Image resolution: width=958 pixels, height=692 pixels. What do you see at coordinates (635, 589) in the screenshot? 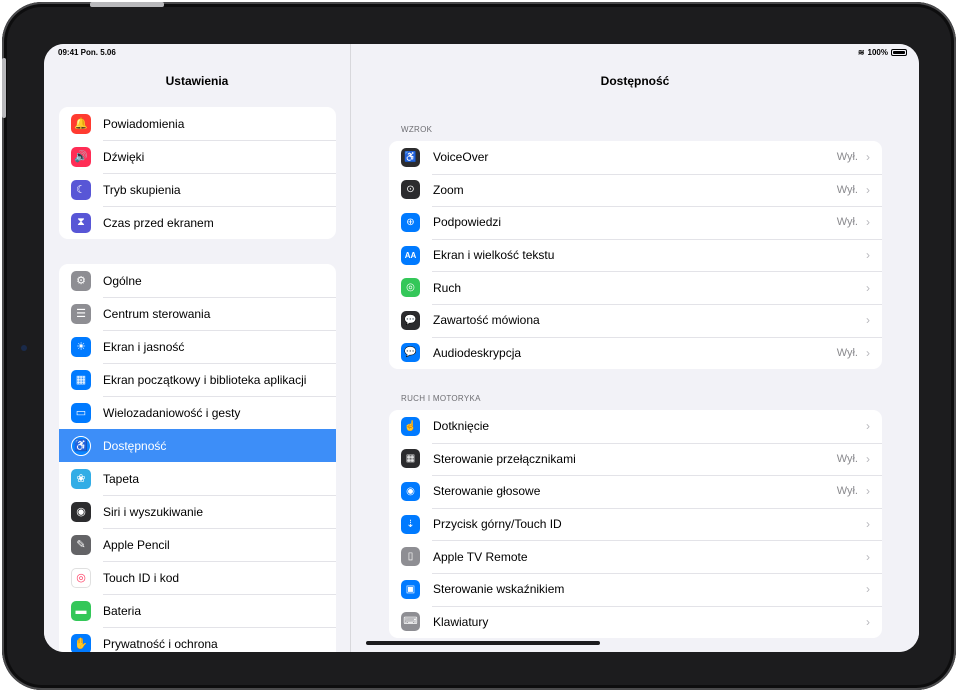
I see `setting-row-sterowanie-wskaznikiem: ▣ Sterowanie wskaźnikiem ›` at bounding box center [635, 589].